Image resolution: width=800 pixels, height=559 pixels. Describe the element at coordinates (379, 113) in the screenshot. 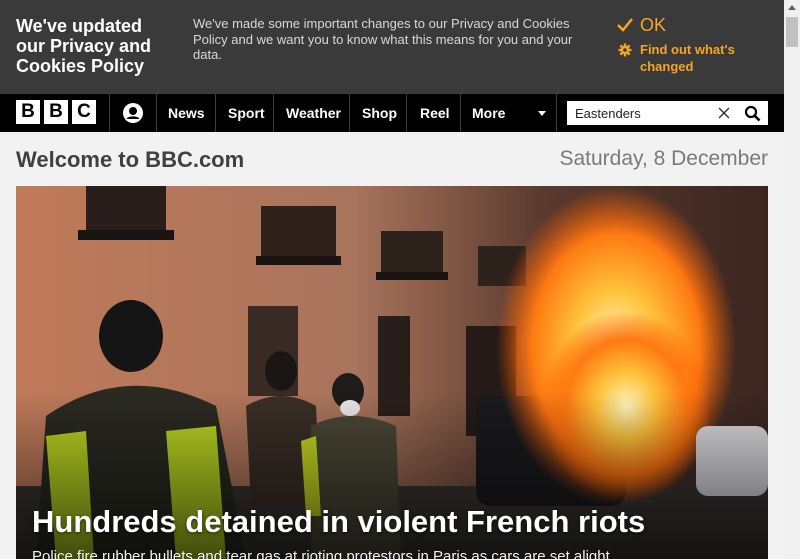

I see `nav-link-shop: Shop` at that location.